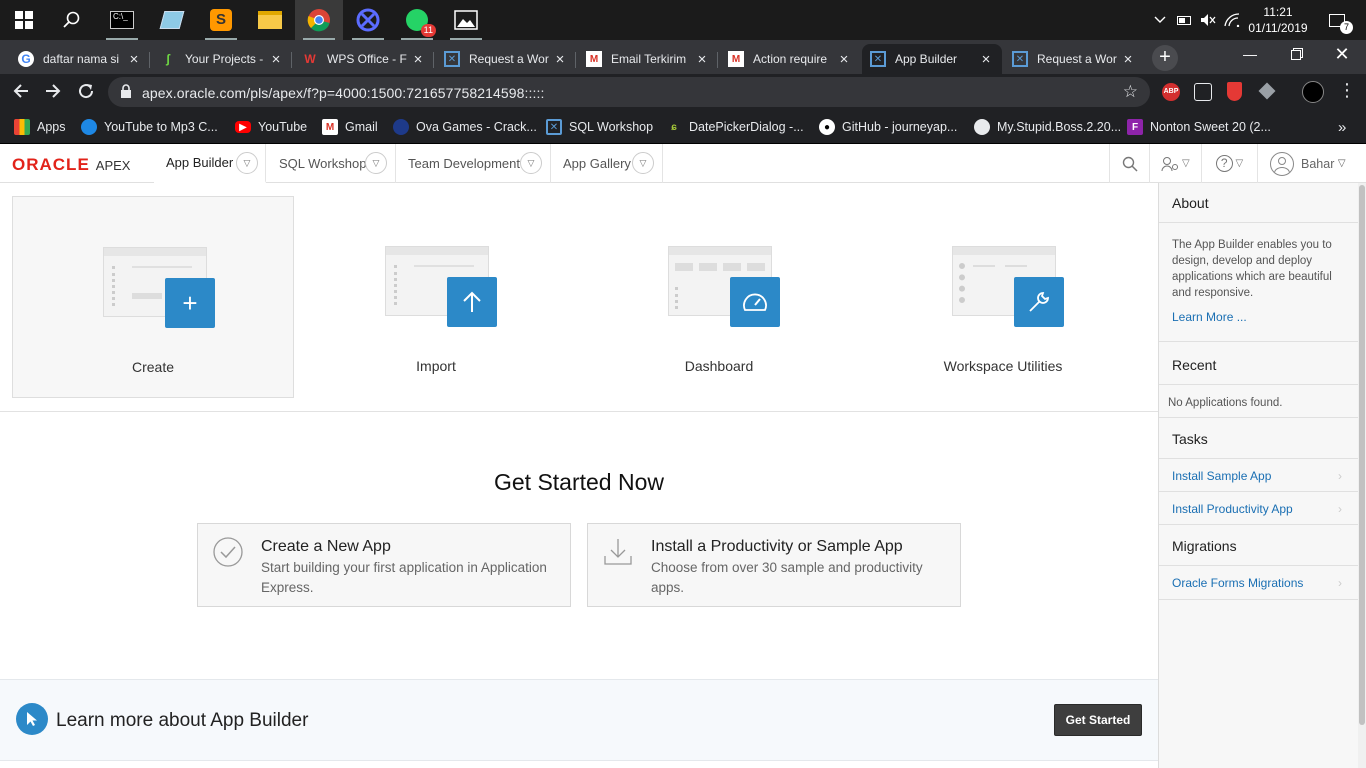  I want to click on tab-your-projects: ʃ Your Projects - ×, so click(222, 59).